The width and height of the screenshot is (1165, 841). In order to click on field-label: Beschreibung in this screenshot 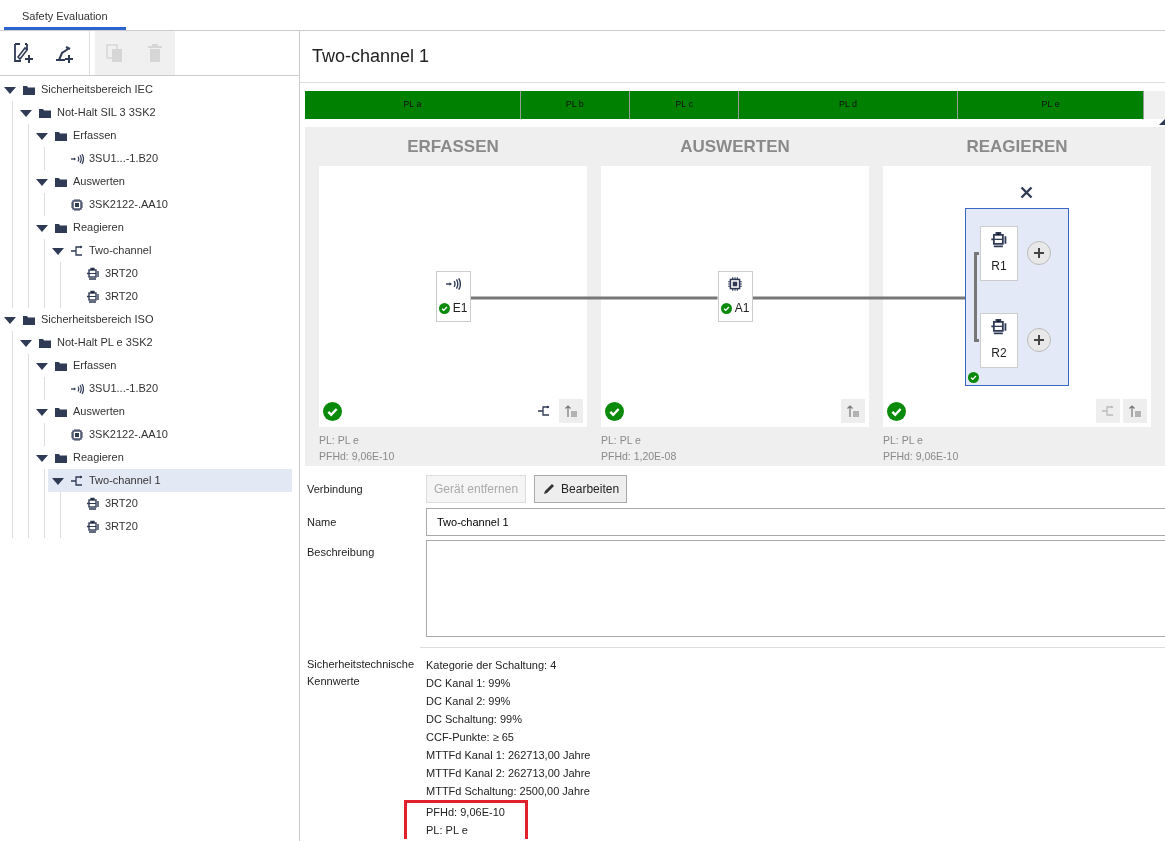, I will do `click(341, 552)`.